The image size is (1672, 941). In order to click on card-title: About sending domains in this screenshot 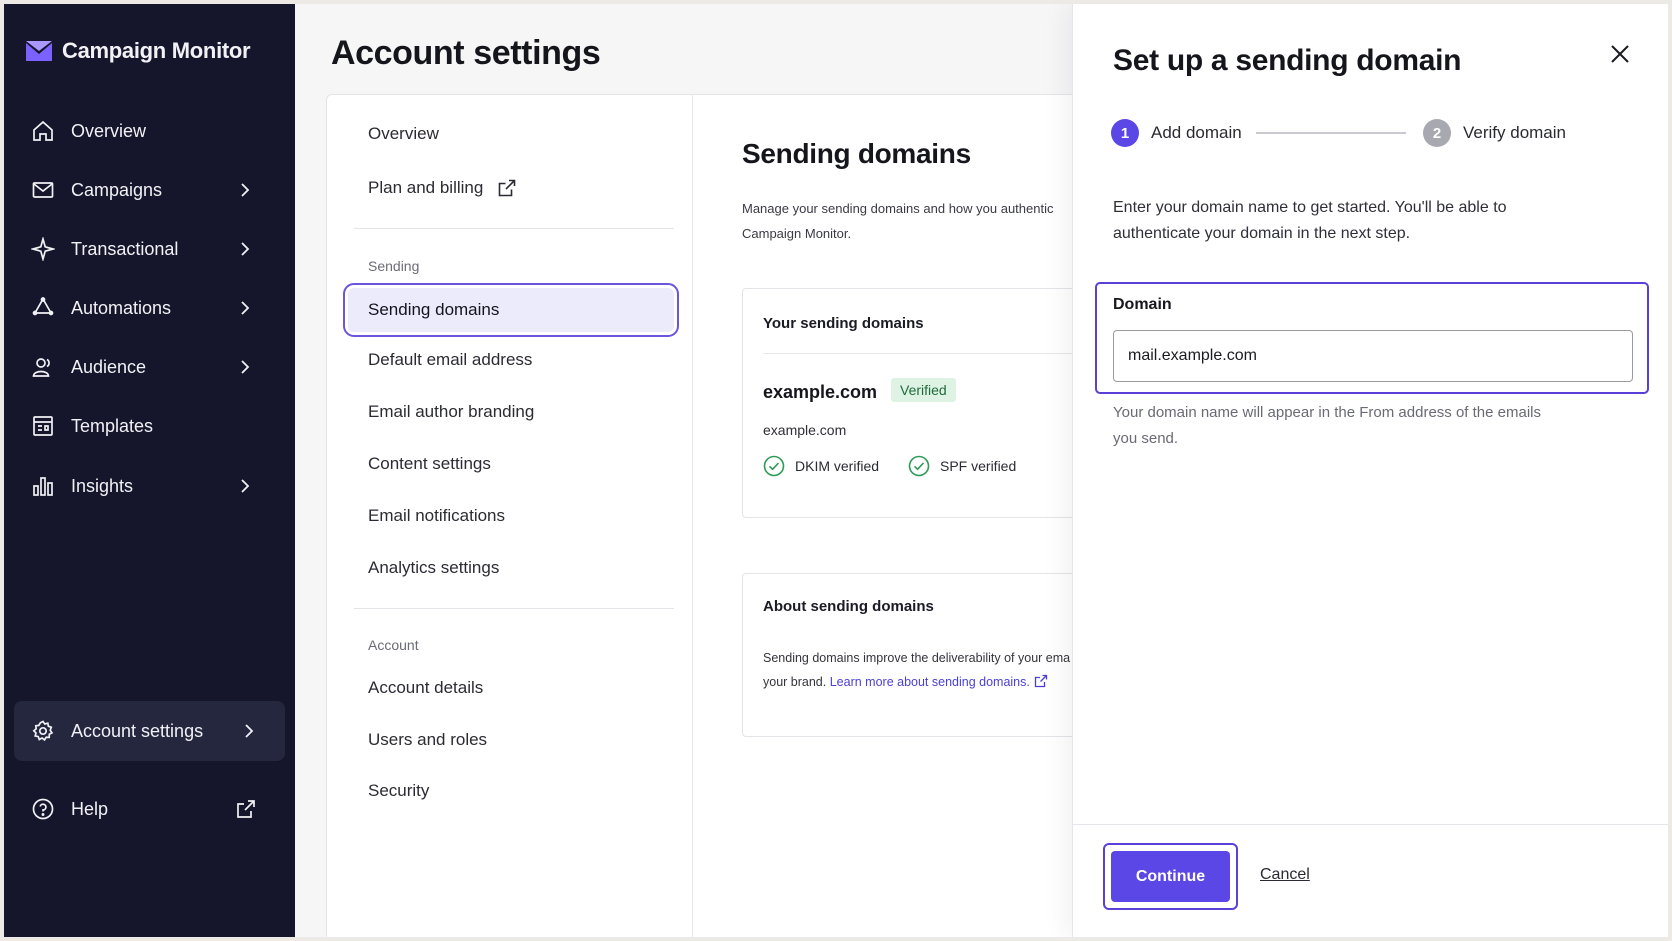, I will do `click(848, 606)`.